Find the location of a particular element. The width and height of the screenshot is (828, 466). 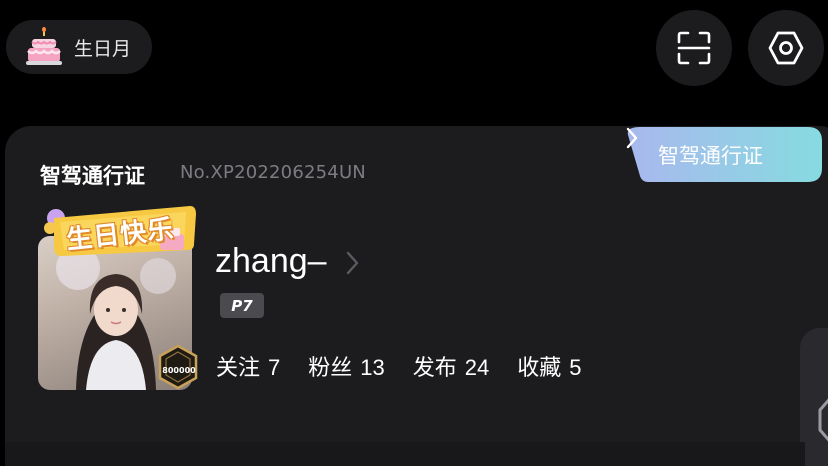

driving-pass-tag: 智驾通行证 is located at coordinates (724, 154).